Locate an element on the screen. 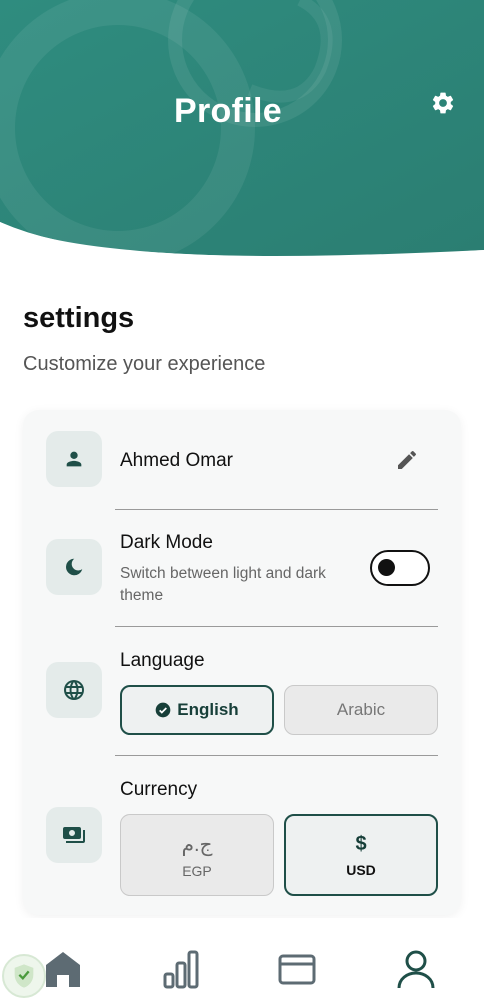  language-title: Language is located at coordinates (162, 660).